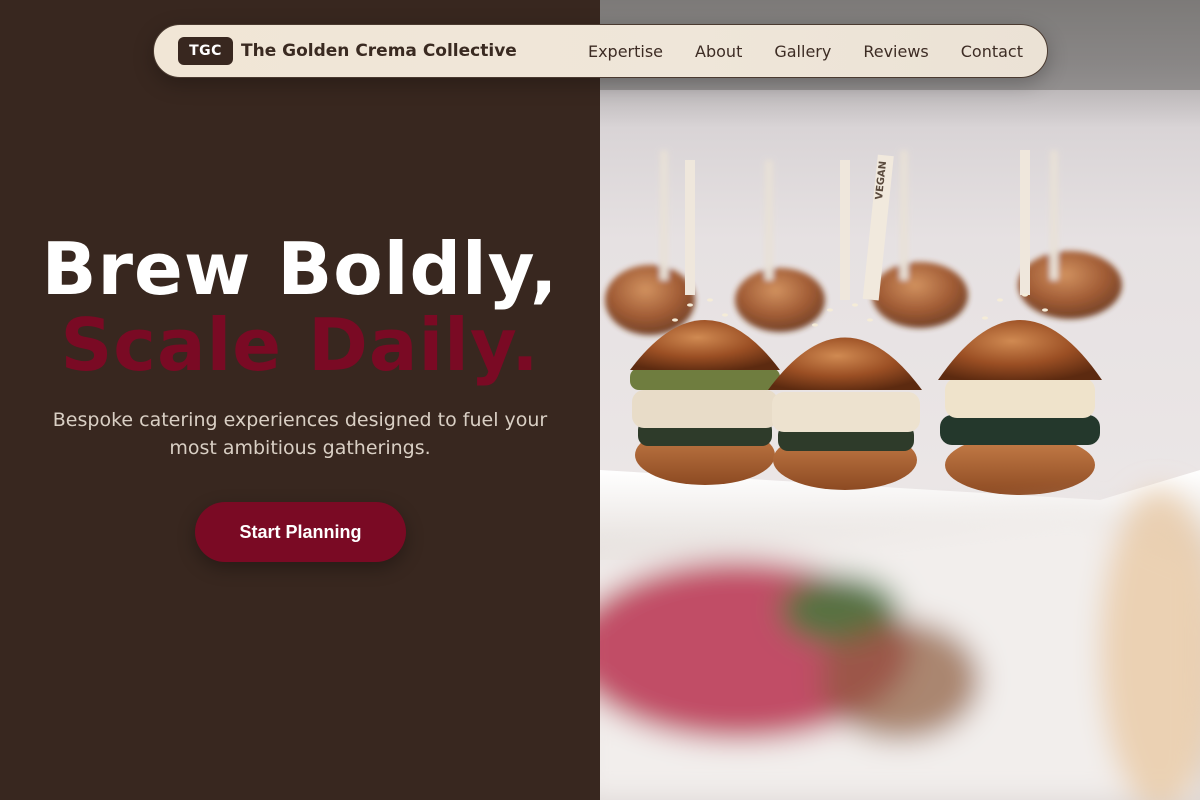 The height and width of the screenshot is (800, 1200). I want to click on hero-headline: Brew Boldly, Scale Daily., so click(300, 307).